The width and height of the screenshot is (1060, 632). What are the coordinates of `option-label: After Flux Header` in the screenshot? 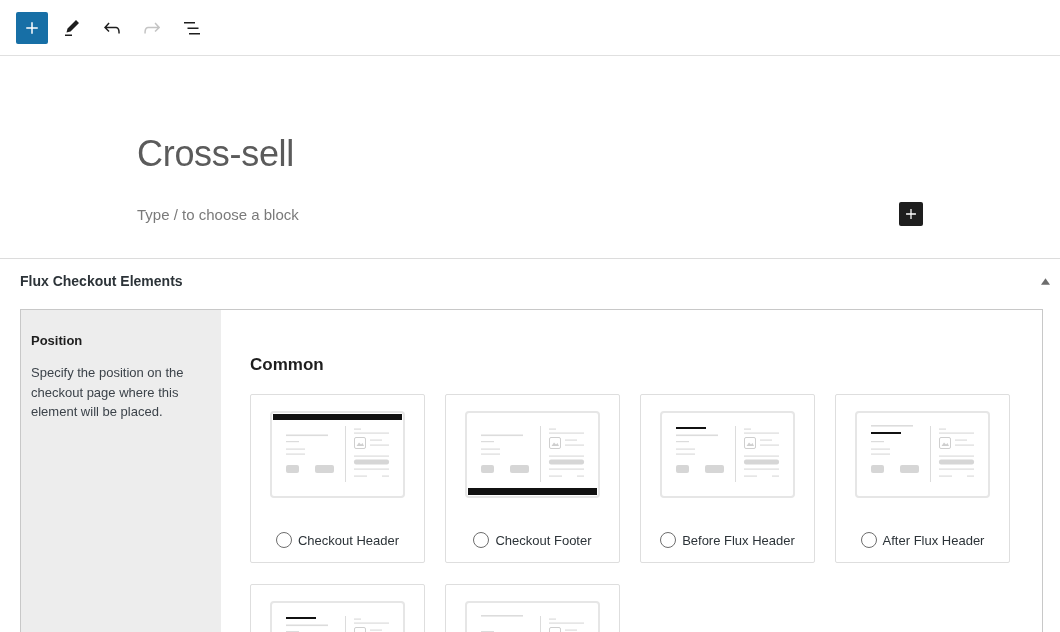 It's located at (933, 540).